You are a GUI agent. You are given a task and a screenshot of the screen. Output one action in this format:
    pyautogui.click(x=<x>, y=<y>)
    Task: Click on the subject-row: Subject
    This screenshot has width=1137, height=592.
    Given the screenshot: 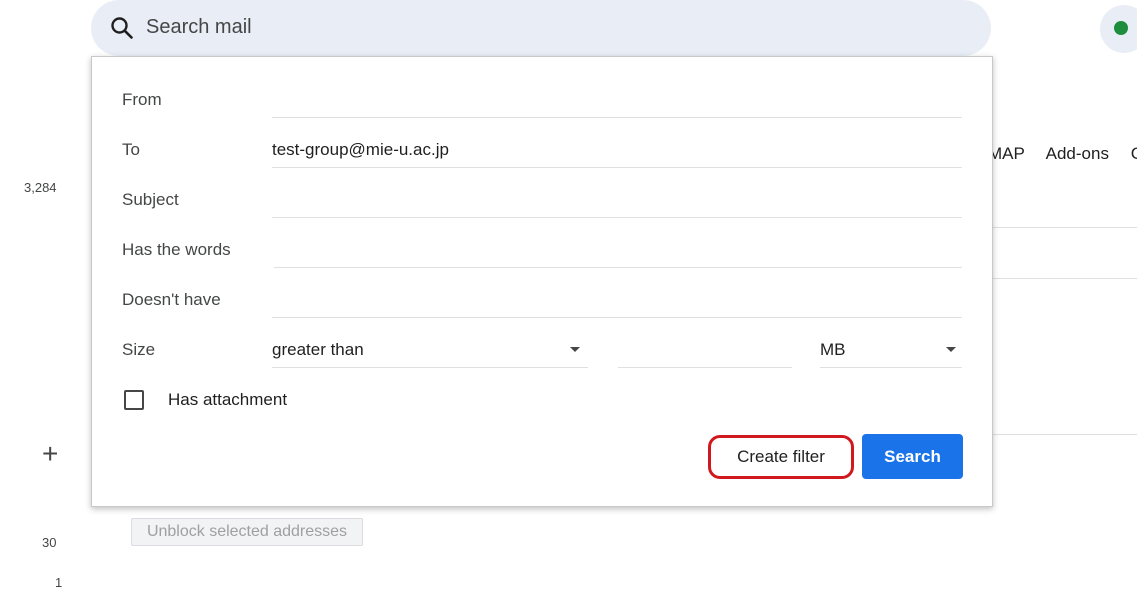 What is the action you would take?
    pyautogui.click(x=543, y=200)
    